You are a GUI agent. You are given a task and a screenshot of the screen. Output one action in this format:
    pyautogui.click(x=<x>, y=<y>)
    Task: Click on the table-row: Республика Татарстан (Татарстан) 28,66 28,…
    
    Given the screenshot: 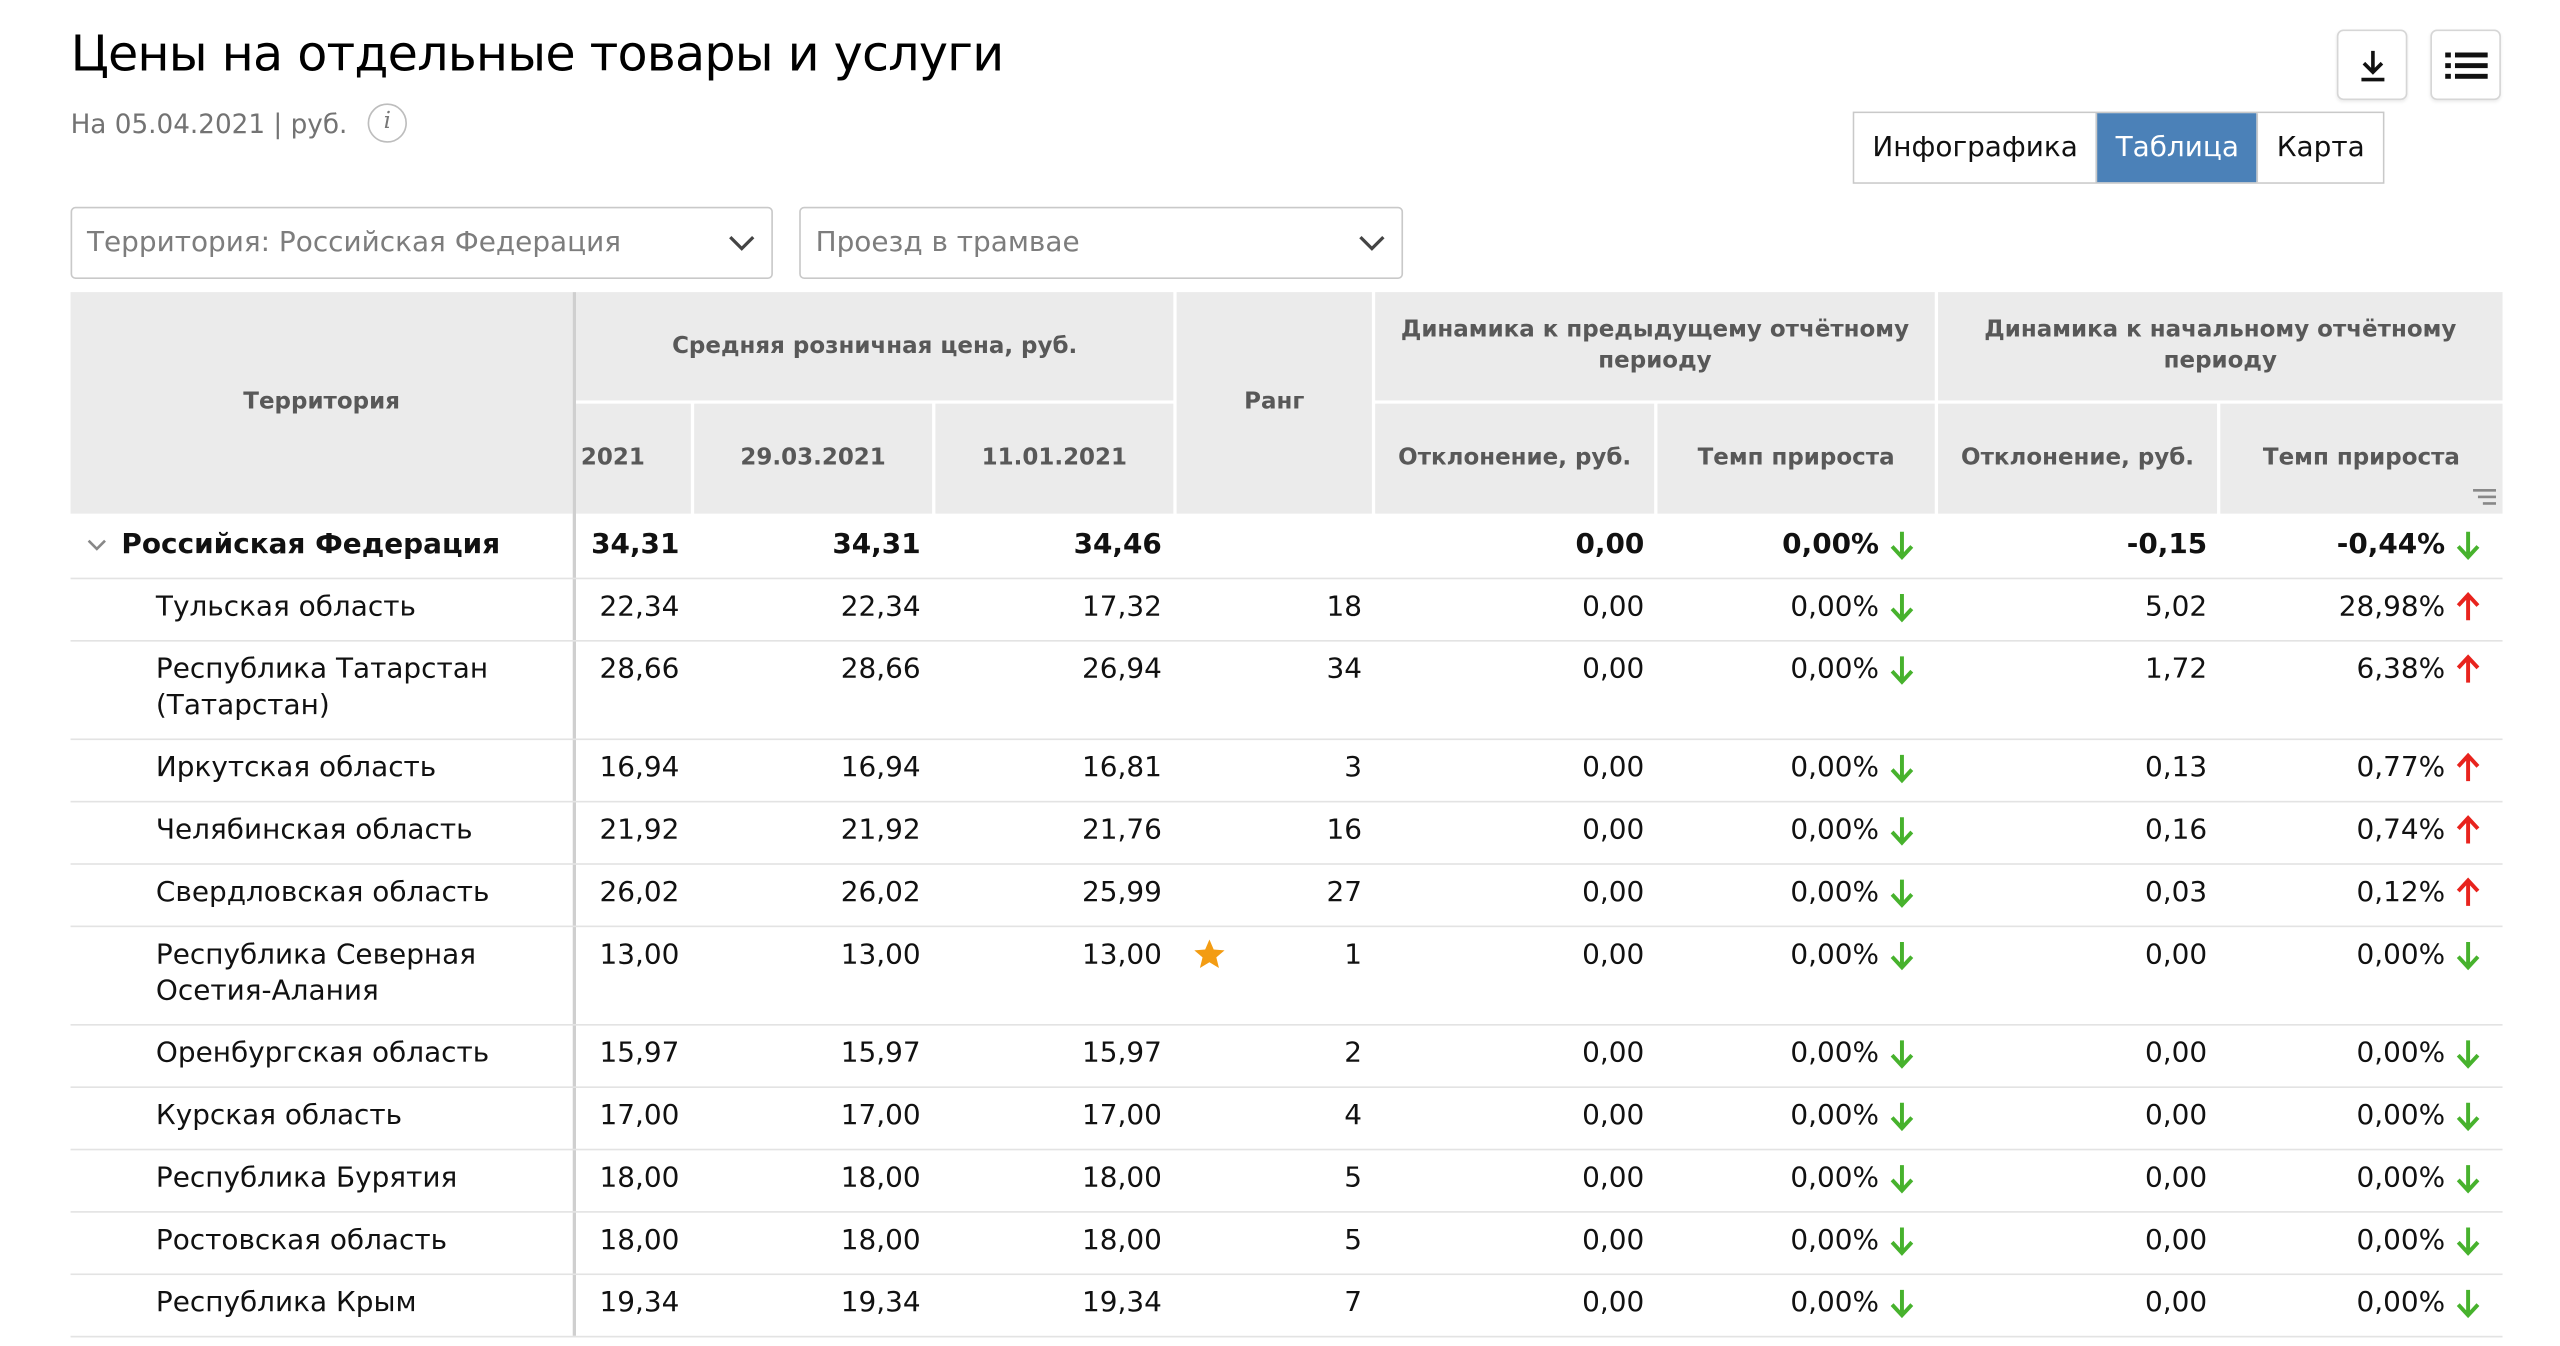 What is the action you would take?
    pyautogui.click(x=1286, y=690)
    